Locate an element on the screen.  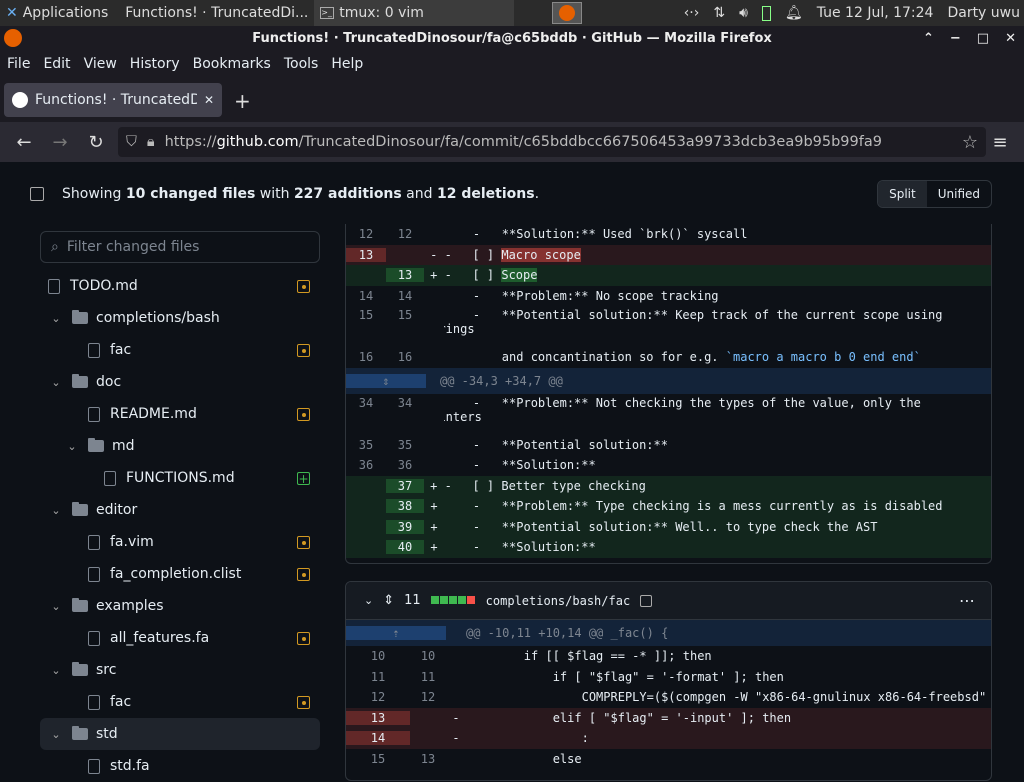
copy-path-icon is located at coordinates (646, 600).